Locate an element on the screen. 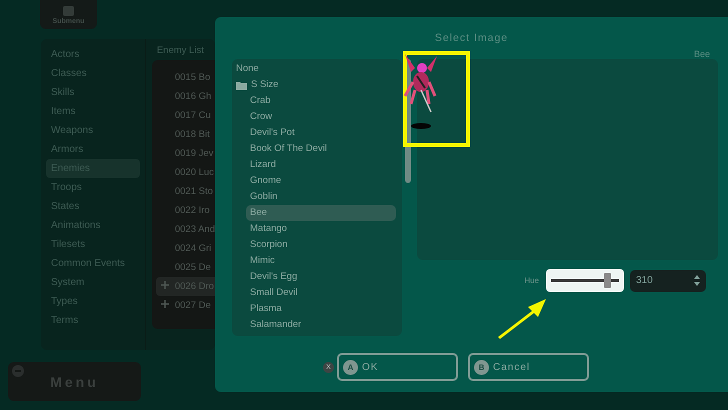 The height and width of the screenshot is (410, 728). file-item: Crab is located at coordinates (321, 101).